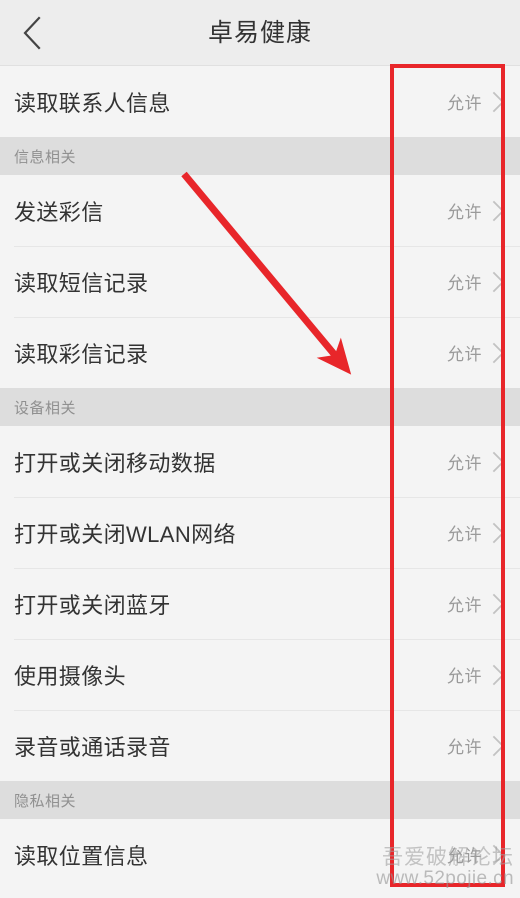 The height and width of the screenshot is (898, 520). What do you see at coordinates (260, 281) in the screenshot?
I see `permission-row: 读取短信记录 允许` at bounding box center [260, 281].